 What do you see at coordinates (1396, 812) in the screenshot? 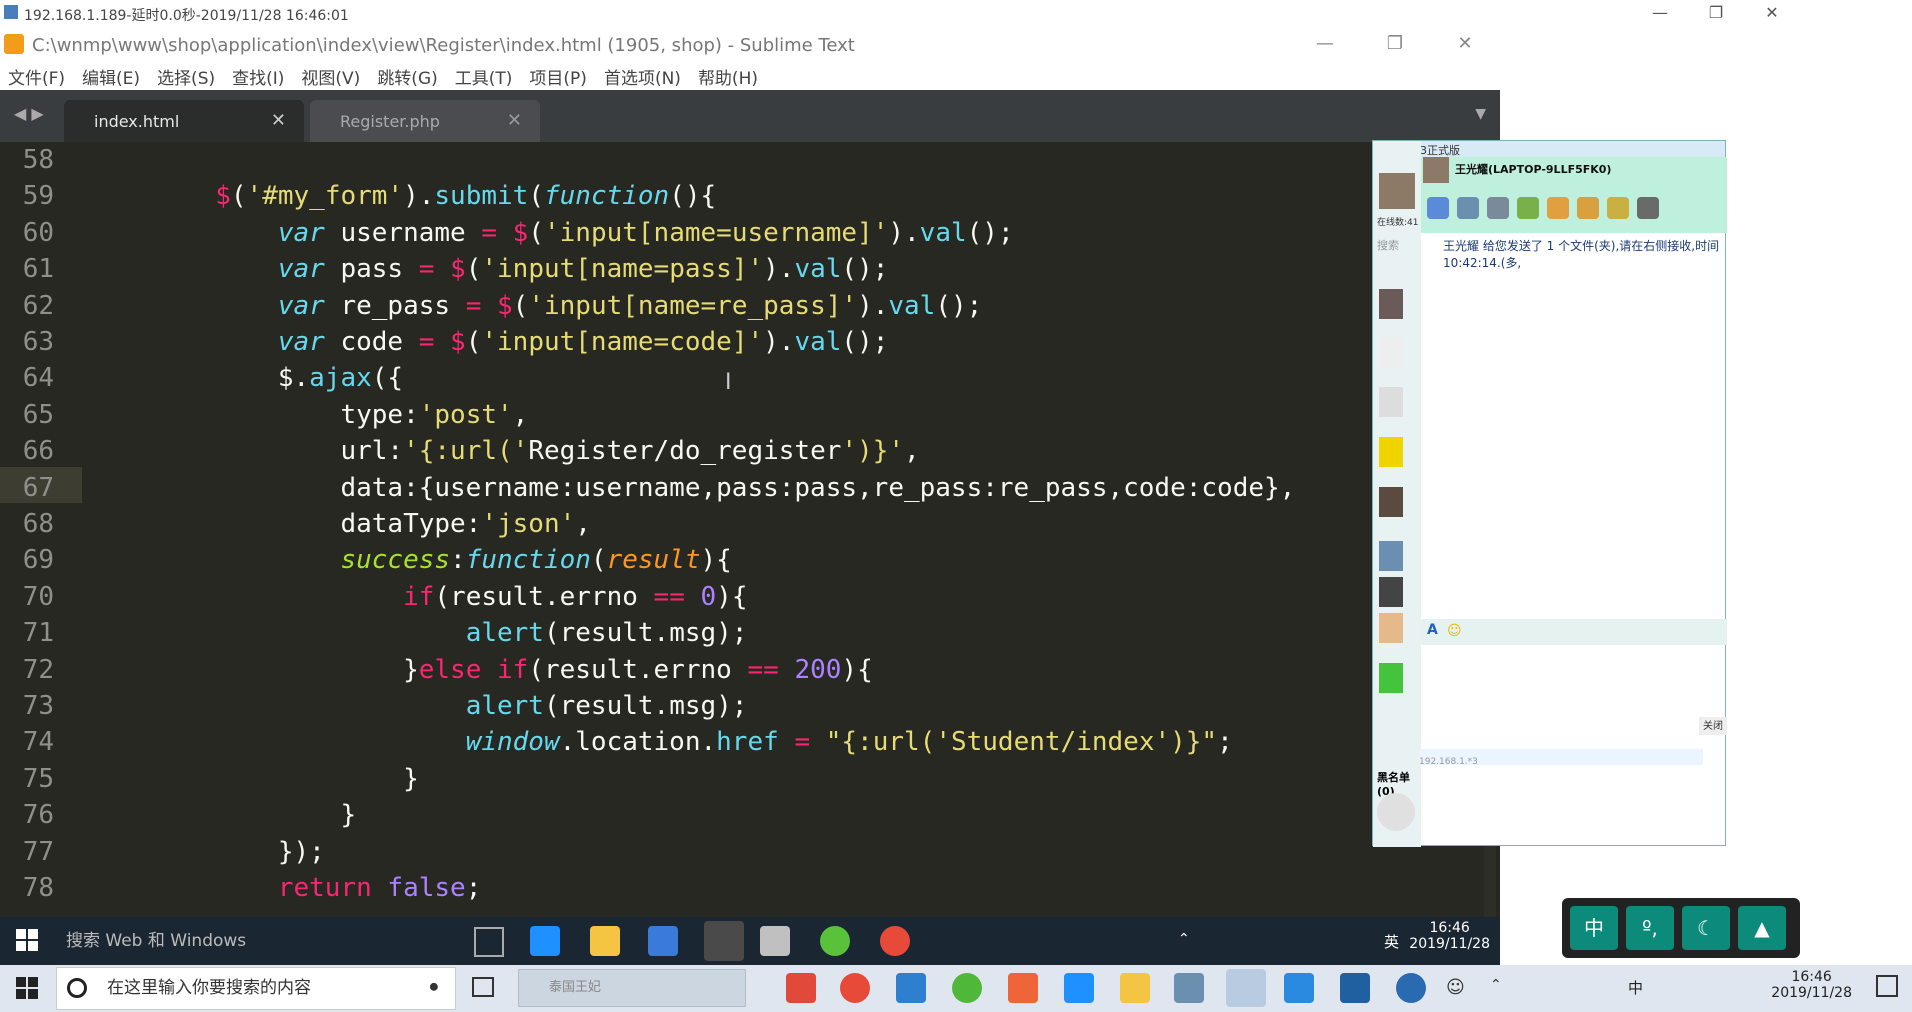
I see `feiq-main-button` at bounding box center [1396, 812].